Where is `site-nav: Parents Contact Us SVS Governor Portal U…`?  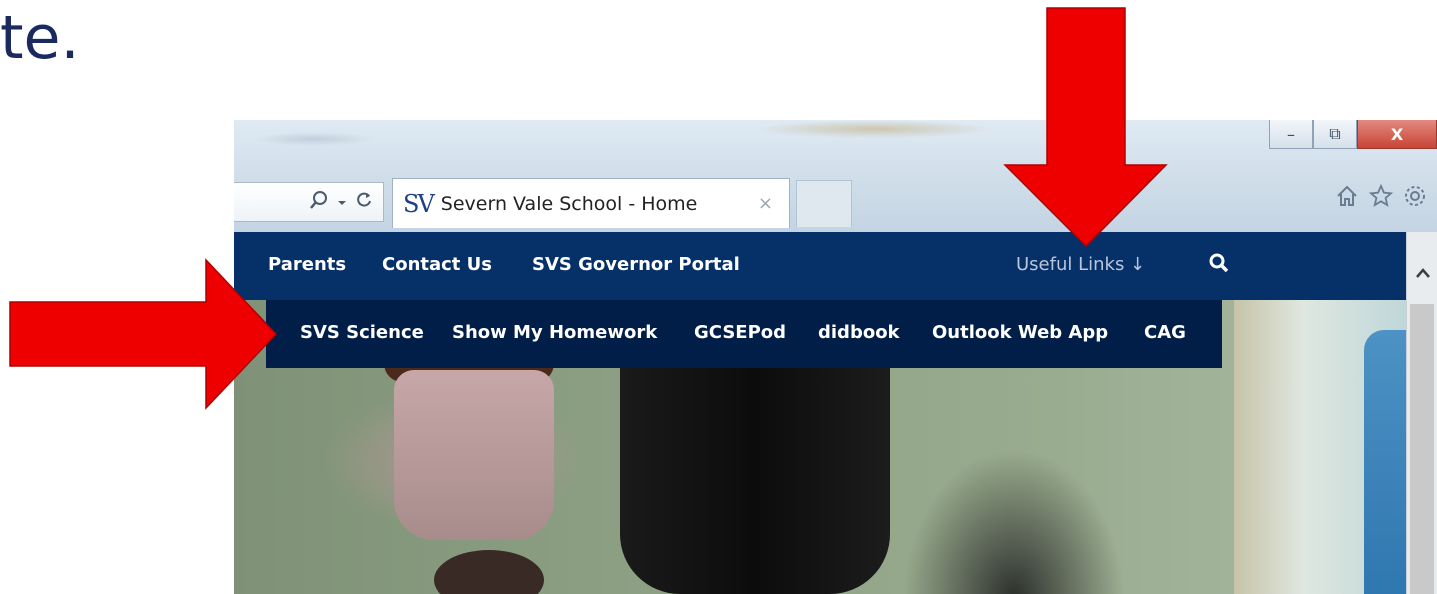 site-nav: Parents Contact Us SVS Governor Portal U… is located at coordinates (835, 266).